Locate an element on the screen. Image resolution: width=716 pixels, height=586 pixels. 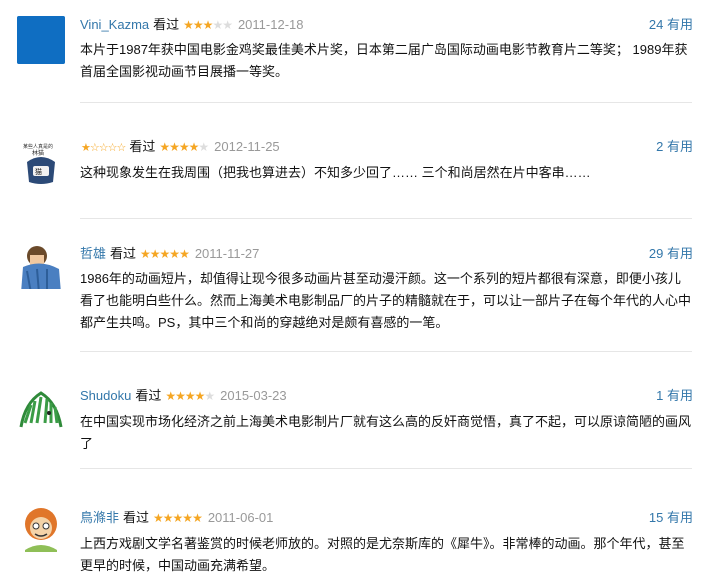
review-meta: ★☆☆☆☆ 看过 ★★★★★ 2012-11-25 is located at coordinates (180, 147).